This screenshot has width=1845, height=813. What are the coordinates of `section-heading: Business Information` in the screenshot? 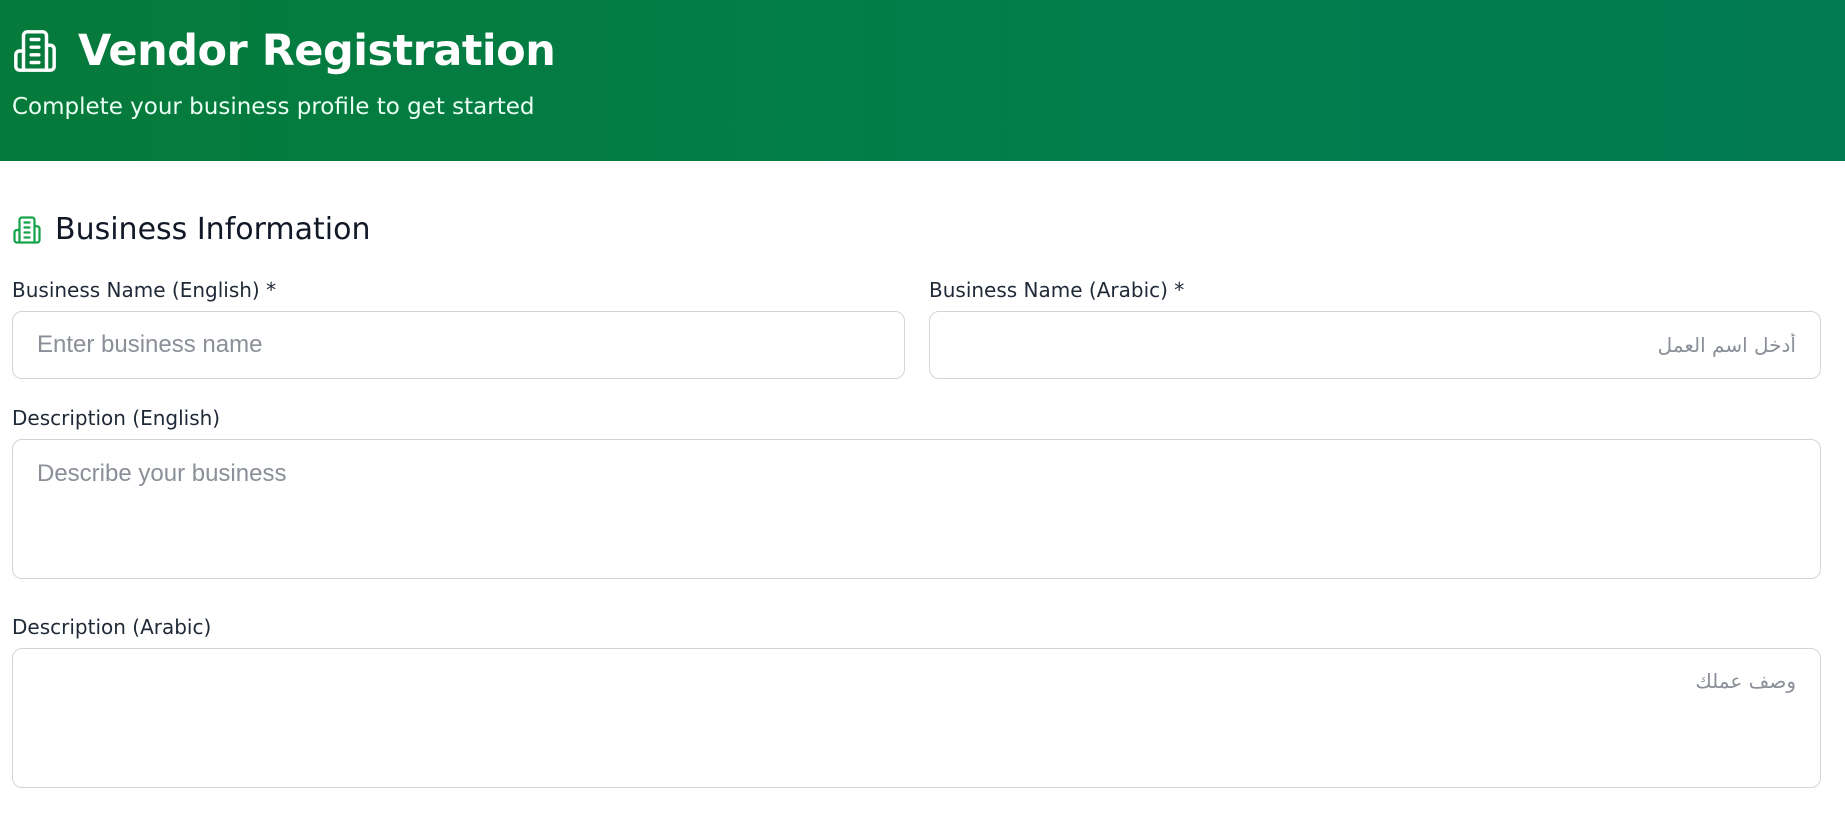 It's located at (191, 230).